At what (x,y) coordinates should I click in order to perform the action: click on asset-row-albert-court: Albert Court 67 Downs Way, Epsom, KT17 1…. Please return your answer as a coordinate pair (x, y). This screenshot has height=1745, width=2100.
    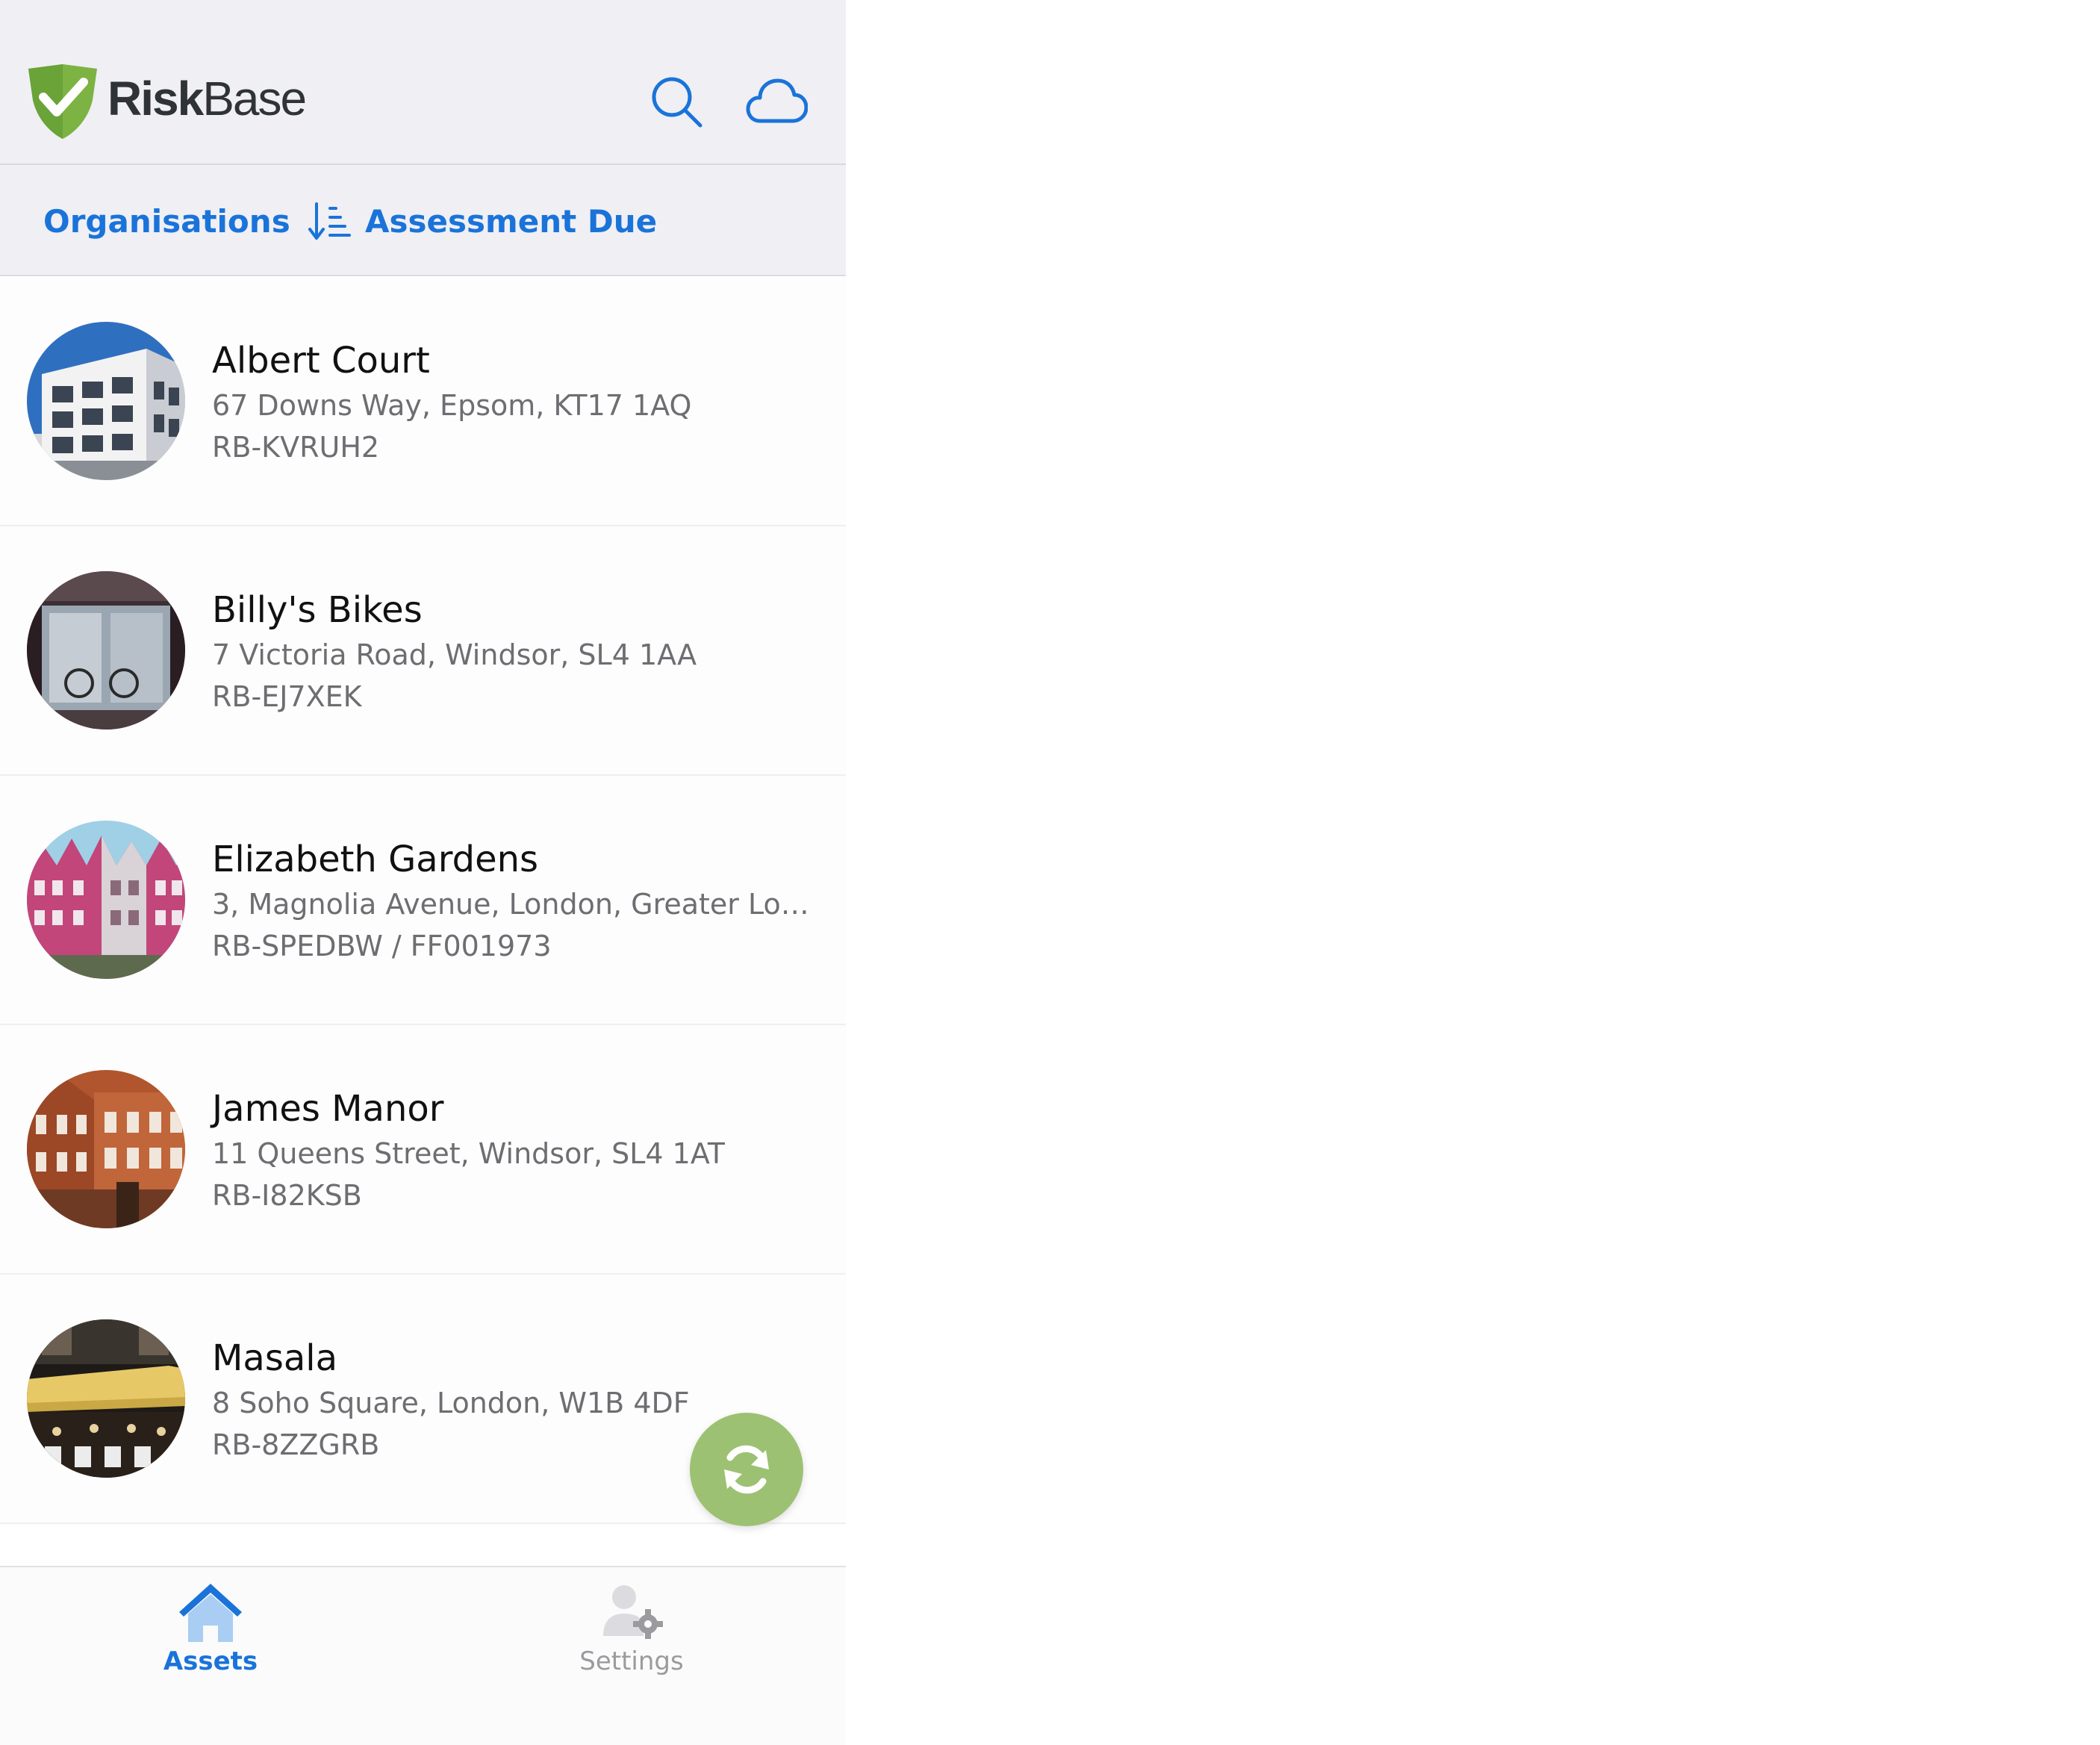
    Looking at the image, I should click on (423, 401).